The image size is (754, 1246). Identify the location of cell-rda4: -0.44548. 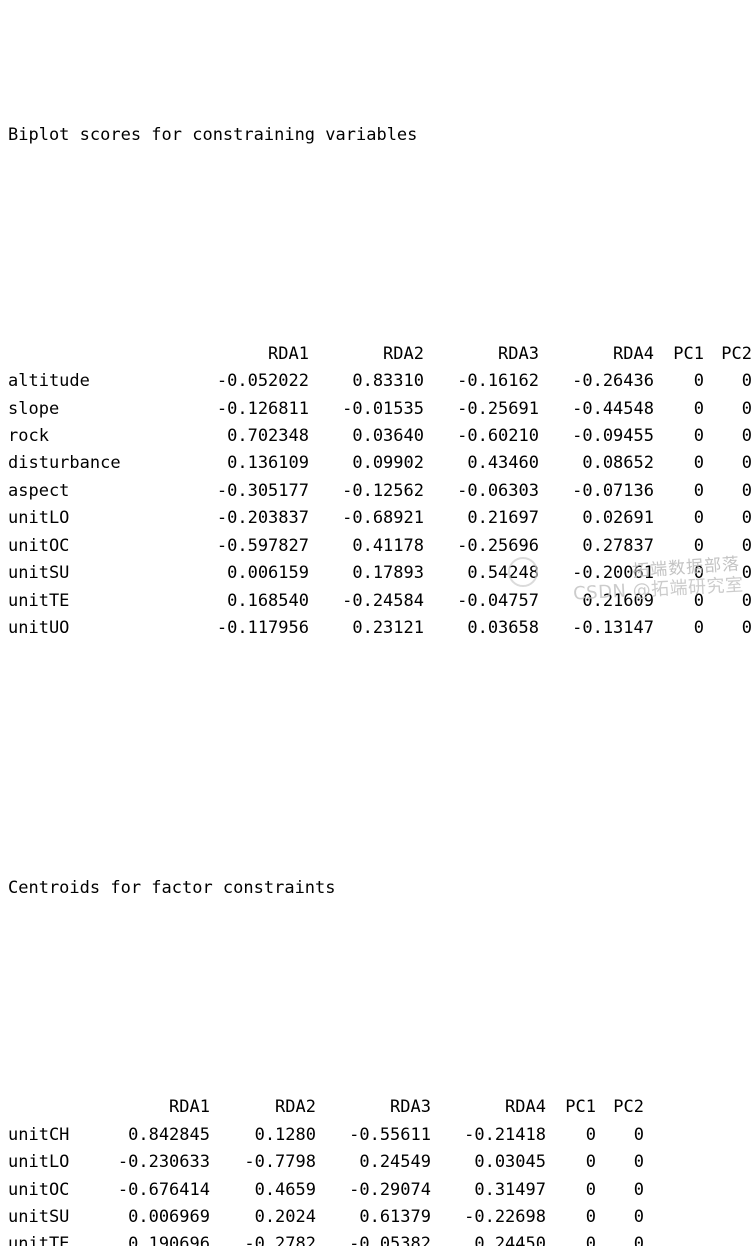
(613, 408).